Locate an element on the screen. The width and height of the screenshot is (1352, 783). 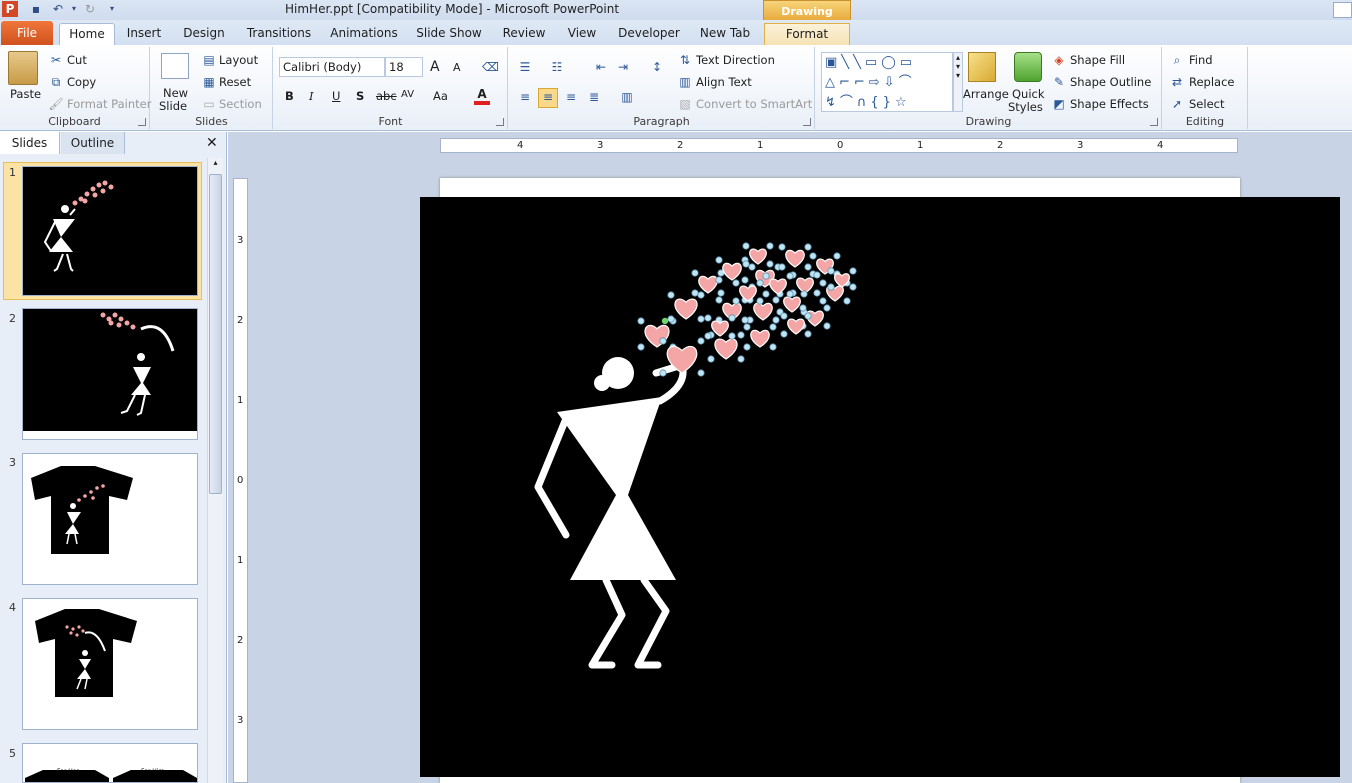
hearts-group is located at coordinates (747, 309).